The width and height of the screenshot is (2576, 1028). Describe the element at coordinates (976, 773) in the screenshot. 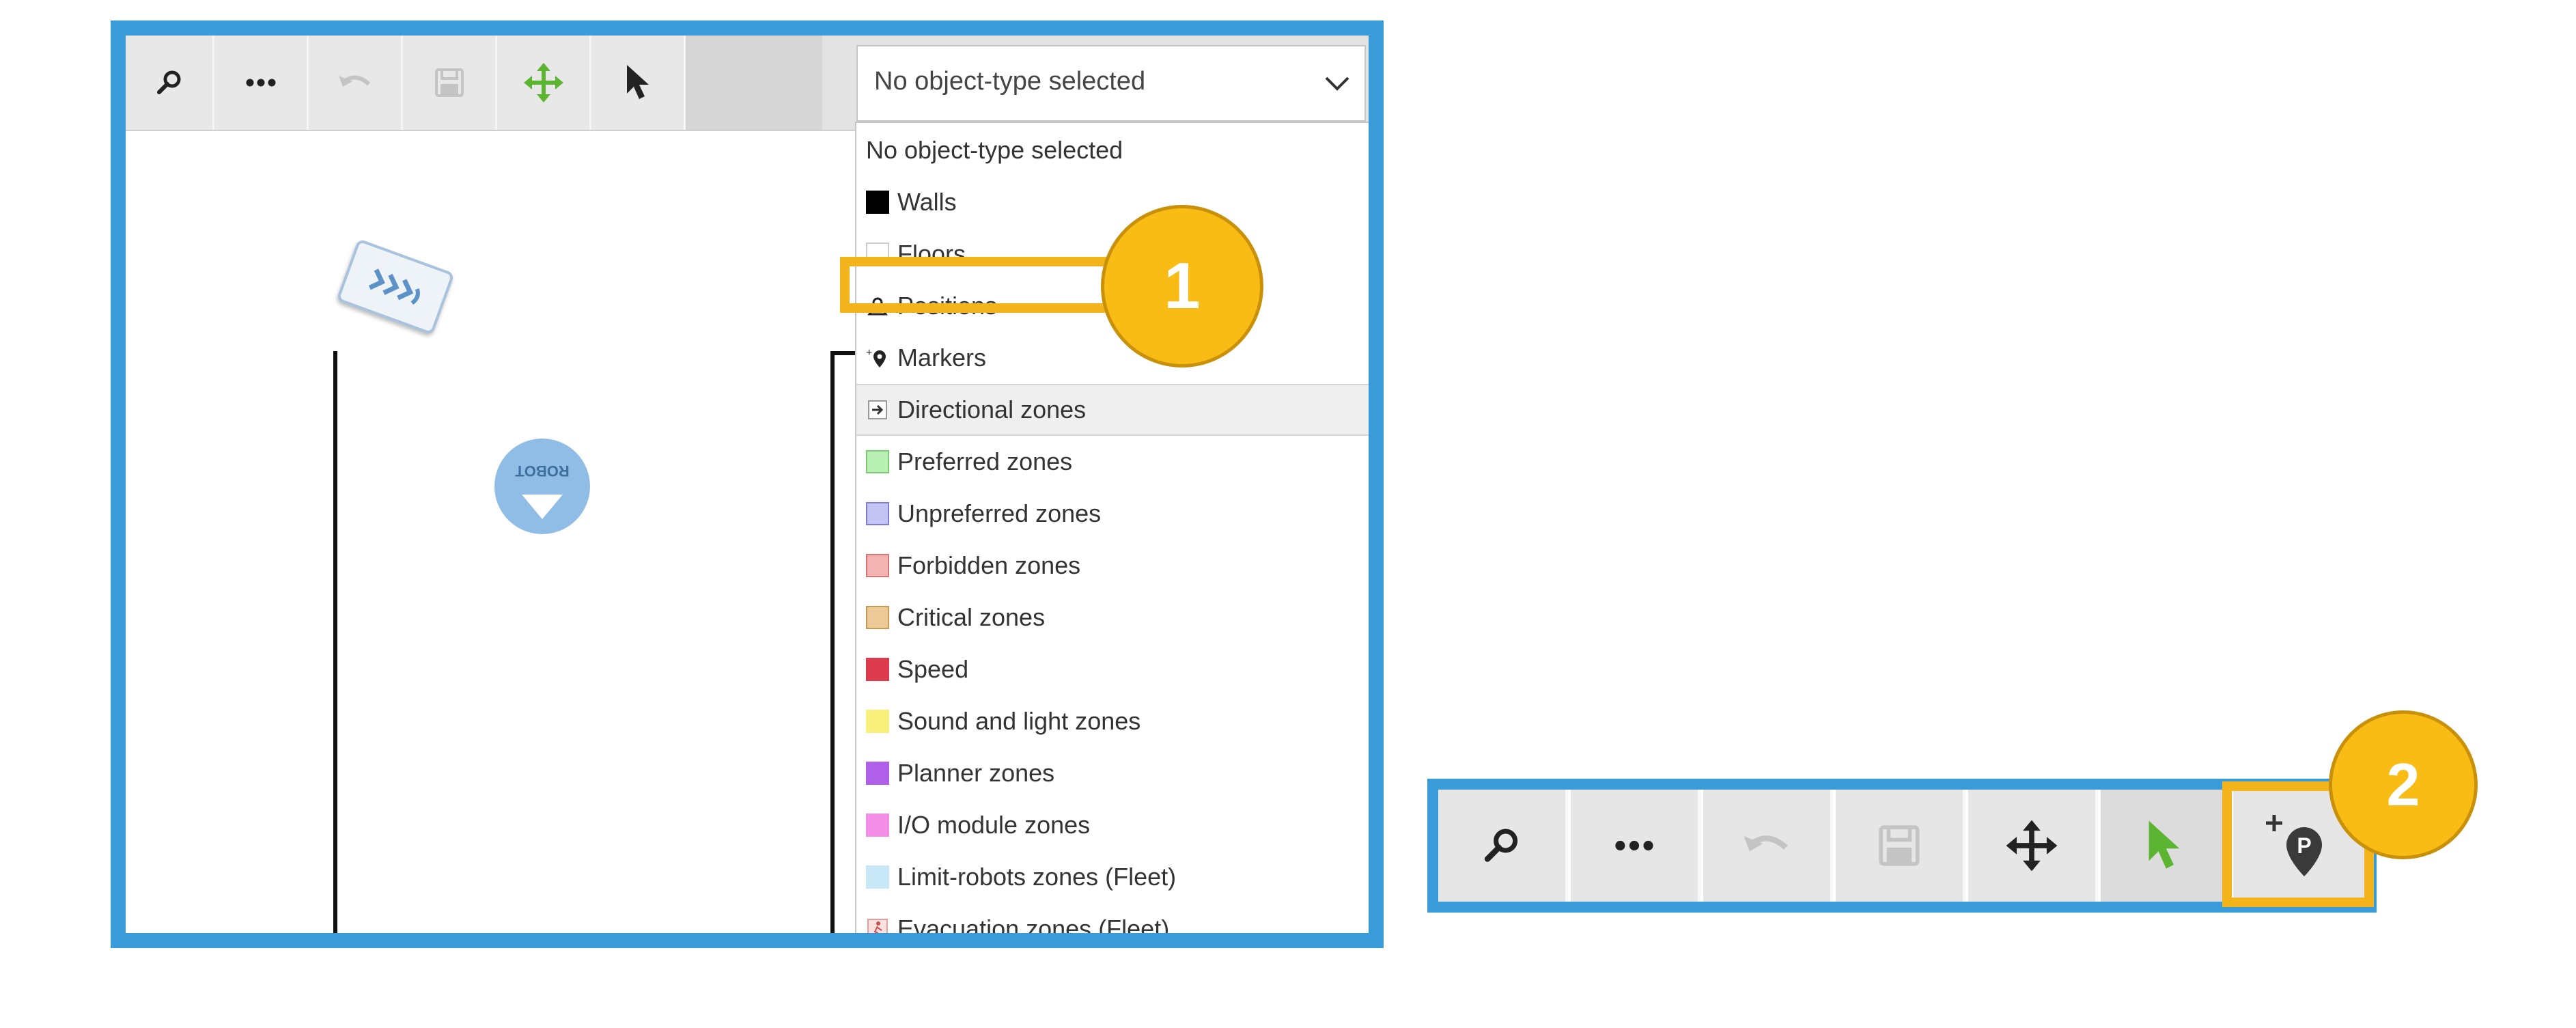

I see `option-label: Planner zones` at that location.